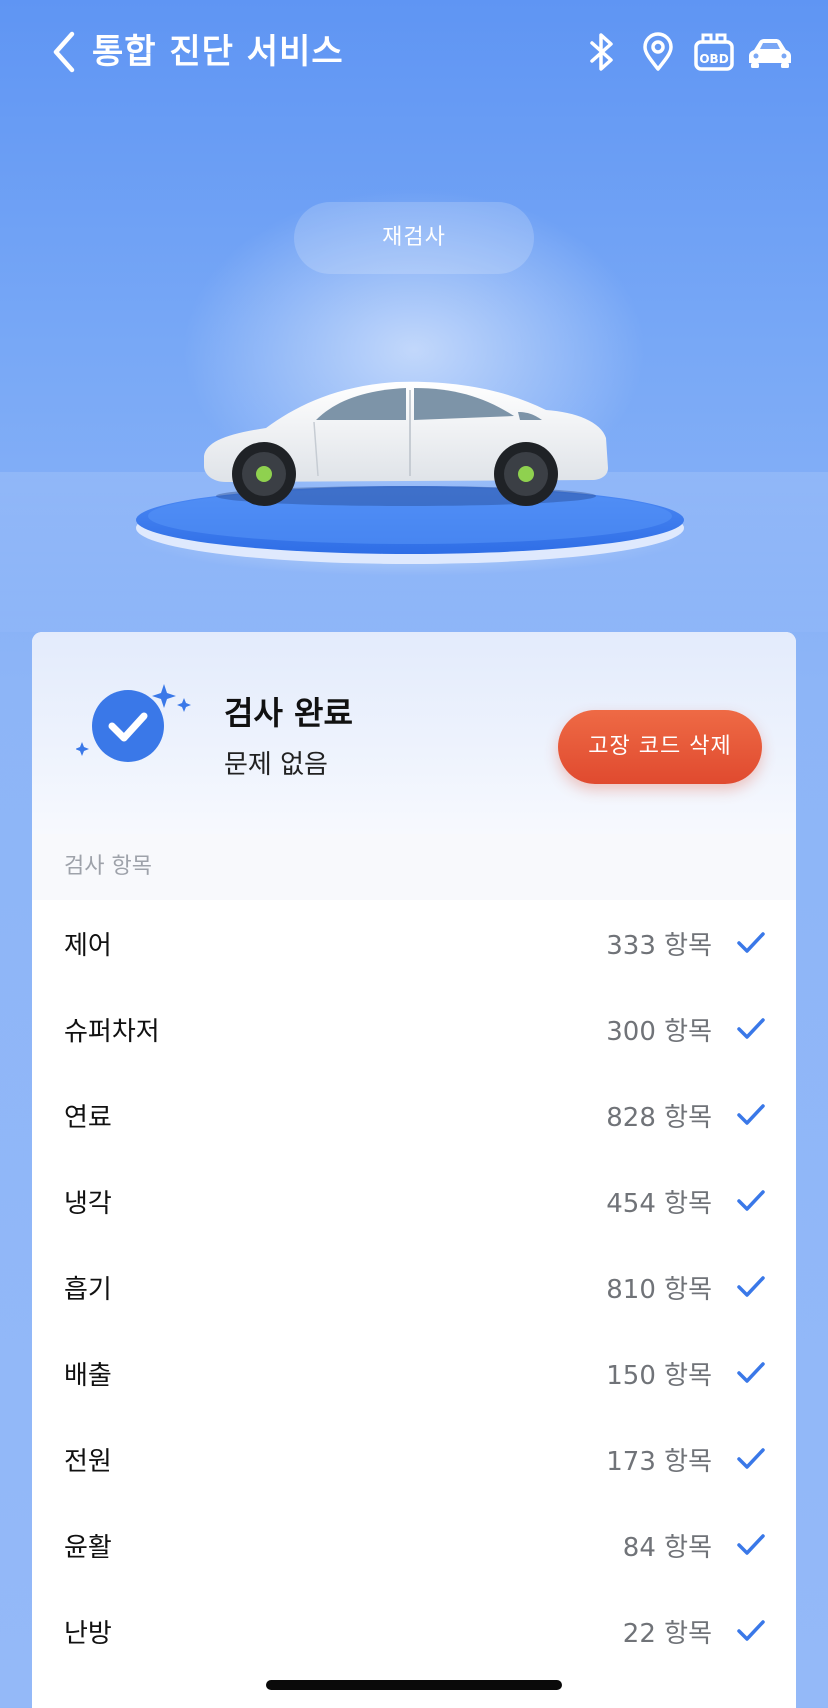 Image resolution: width=828 pixels, height=1708 pixels. I want to click on bluetooth-button, so click(602, 52).